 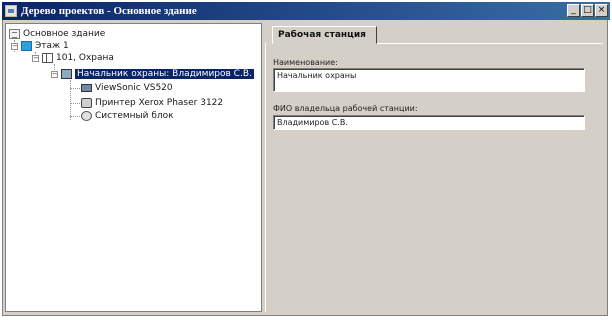 What do you see at coordinates (159, 103) in the screenshot?
I see `tree-node-label: Принтер Xerox Phaser 3122` at bounding box center [159, 103].